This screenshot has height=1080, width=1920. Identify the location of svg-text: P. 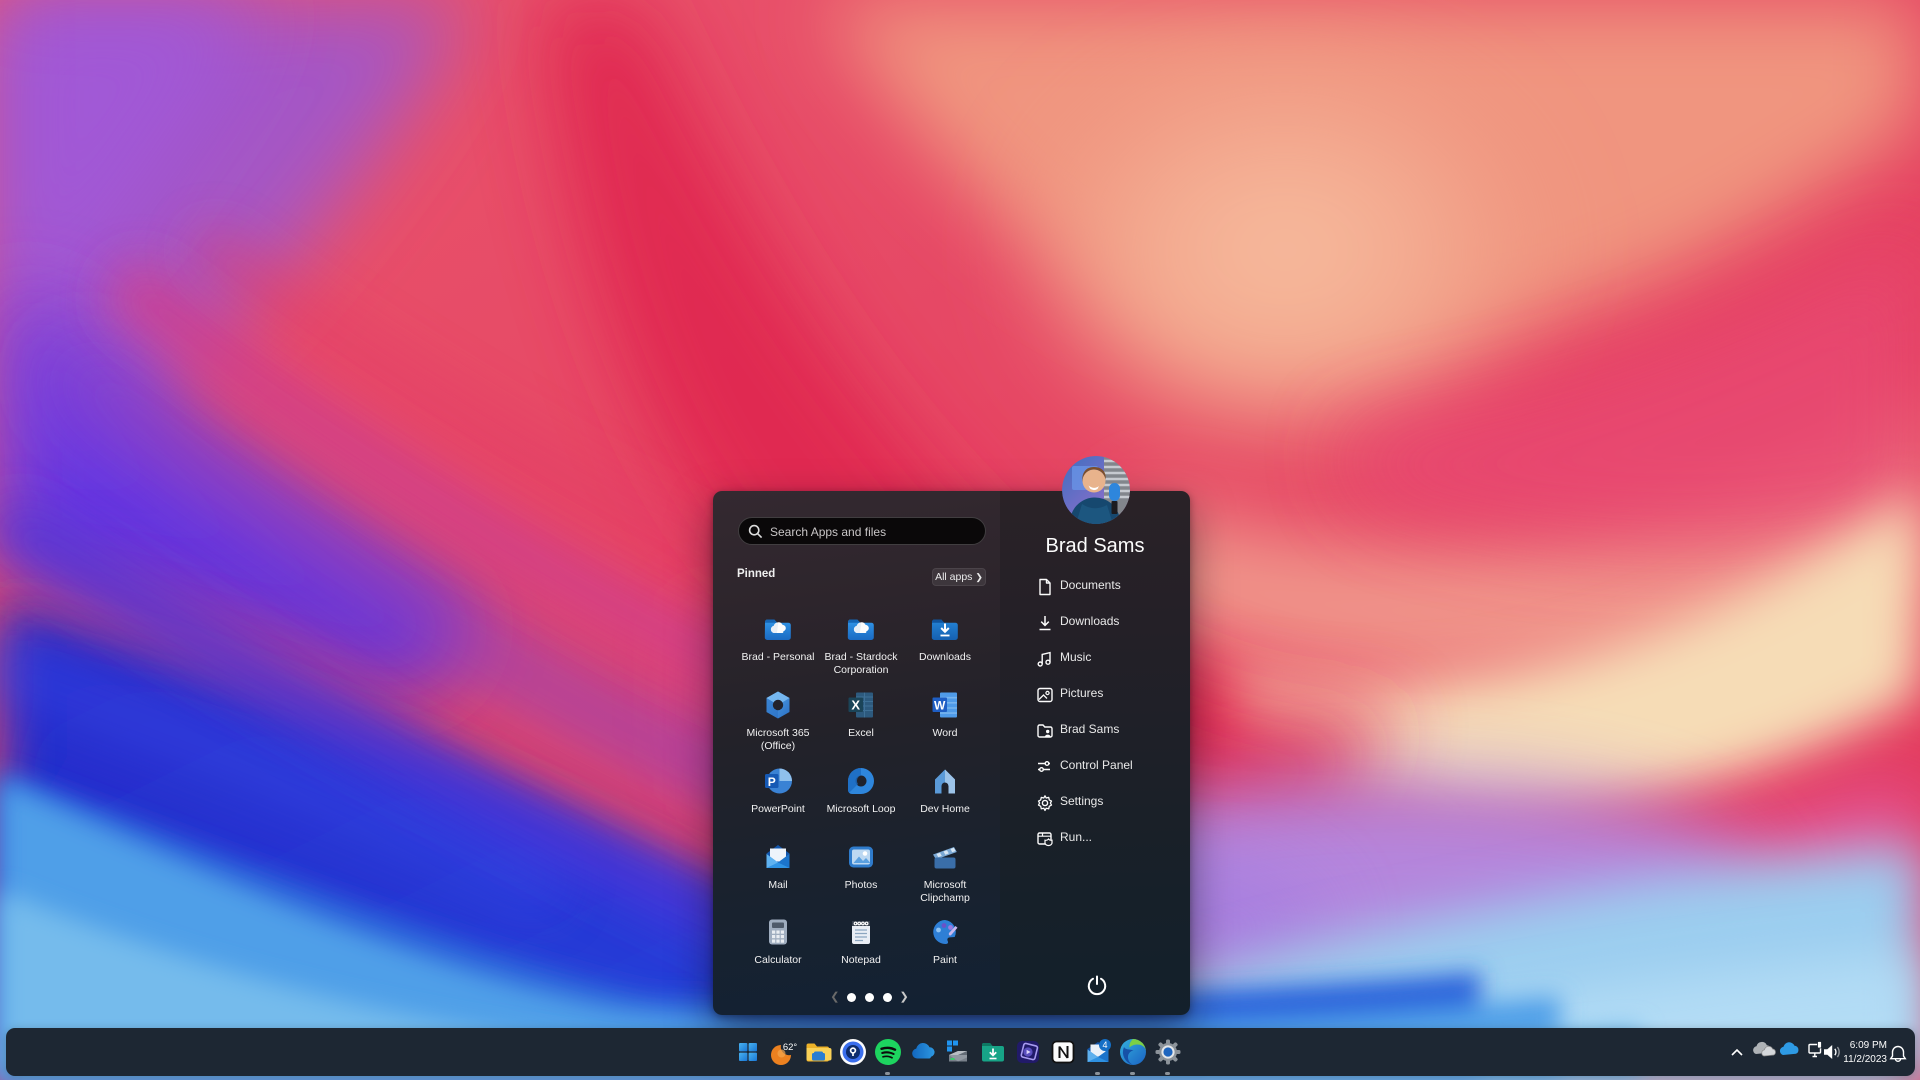
(772, 782).